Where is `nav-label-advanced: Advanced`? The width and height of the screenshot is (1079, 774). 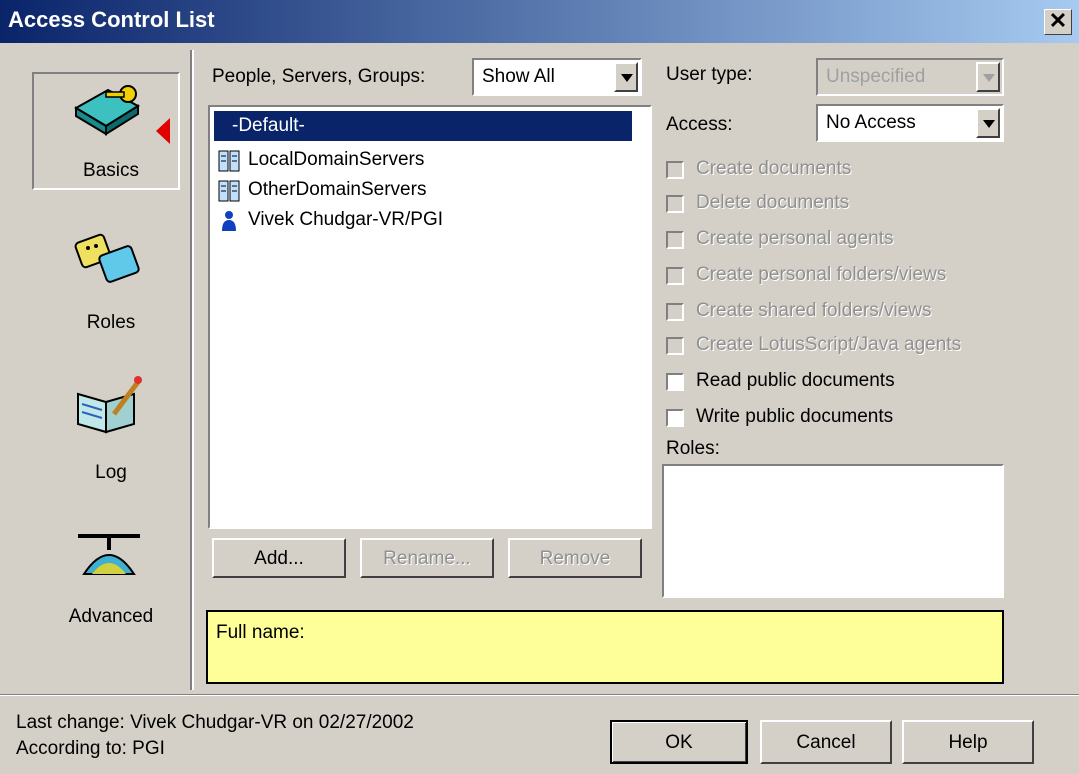
nav-label-advanced: Advanced is located at coordinates (111, 617).